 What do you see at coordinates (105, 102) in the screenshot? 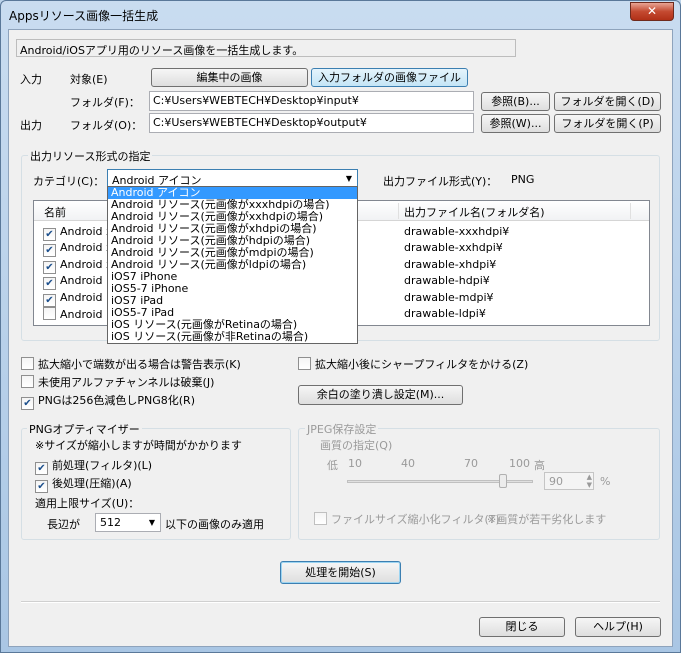
I see `input-folder-label: フォルダ(F)：` at bounding box center [105, 102].